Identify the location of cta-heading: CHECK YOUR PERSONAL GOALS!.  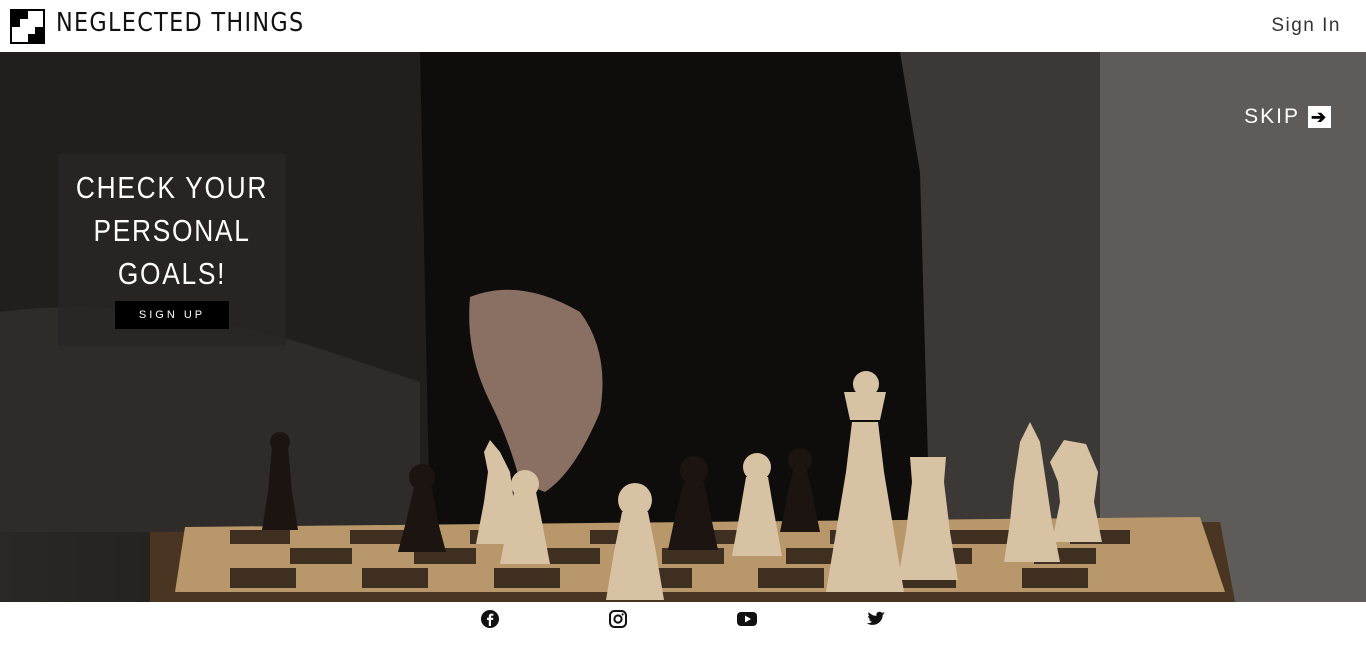
(172, 230).